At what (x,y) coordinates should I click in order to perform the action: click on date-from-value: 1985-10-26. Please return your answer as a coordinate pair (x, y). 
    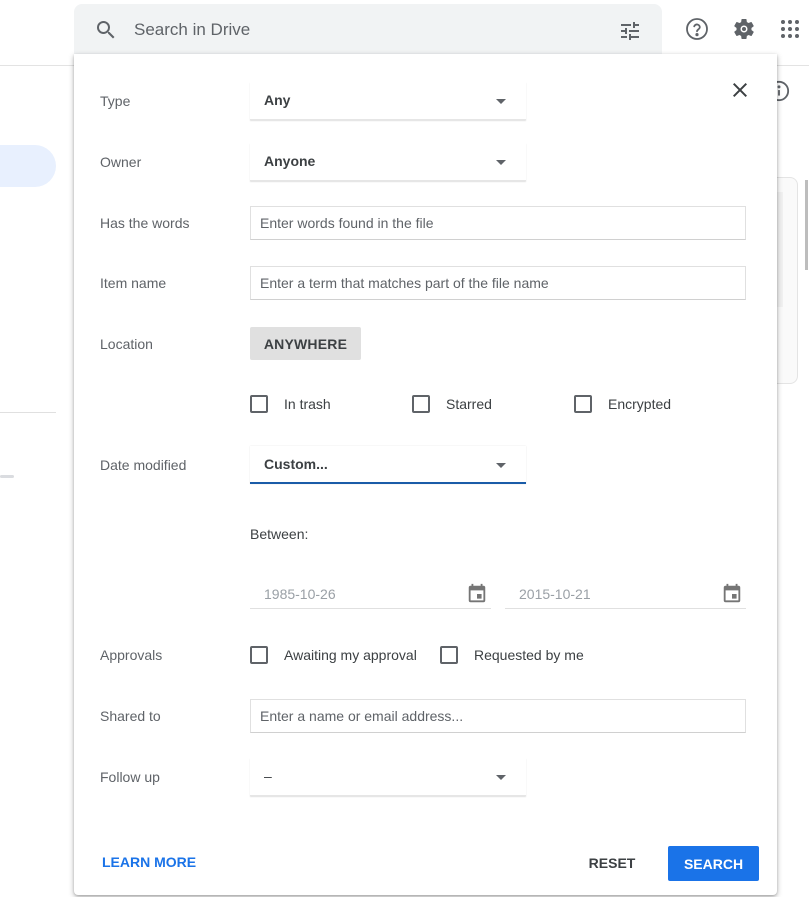
    Looking at the image, I should click on (300, 594).